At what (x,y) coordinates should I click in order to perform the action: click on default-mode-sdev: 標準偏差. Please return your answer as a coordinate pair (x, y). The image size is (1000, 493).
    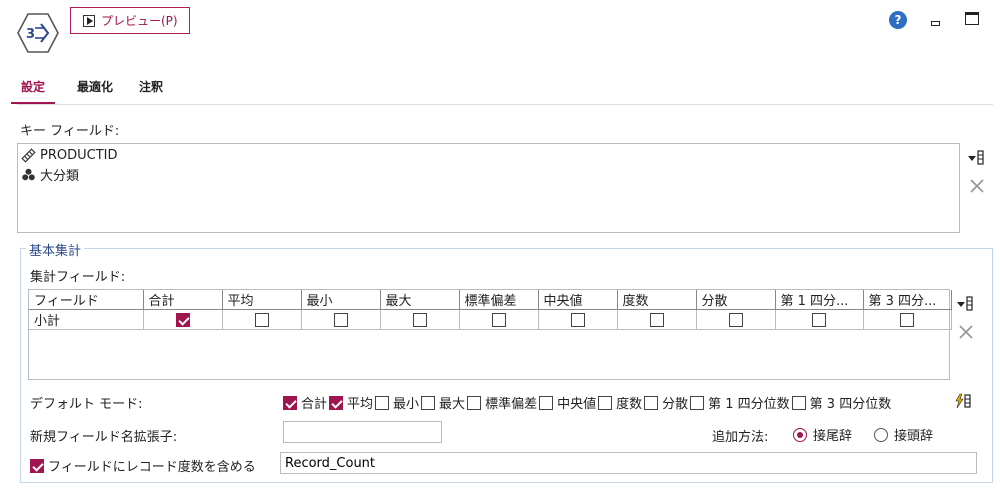
    Looking at the image, I should click on (502, 402).